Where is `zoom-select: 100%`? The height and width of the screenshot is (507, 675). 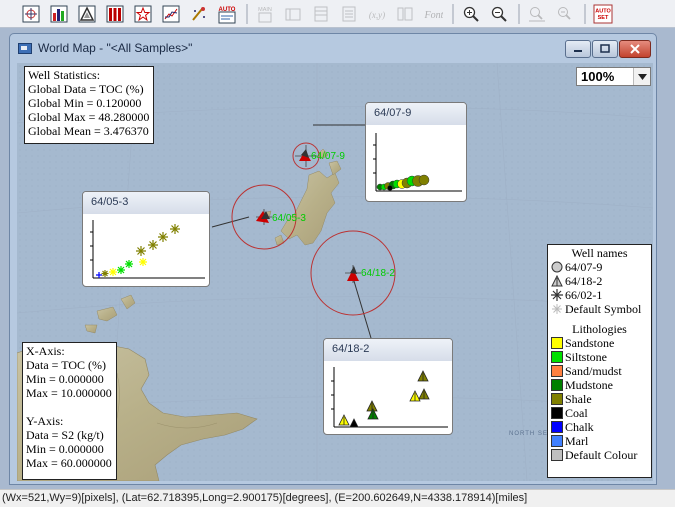
zoom-select: 100% is located at coordinates (613, 76).